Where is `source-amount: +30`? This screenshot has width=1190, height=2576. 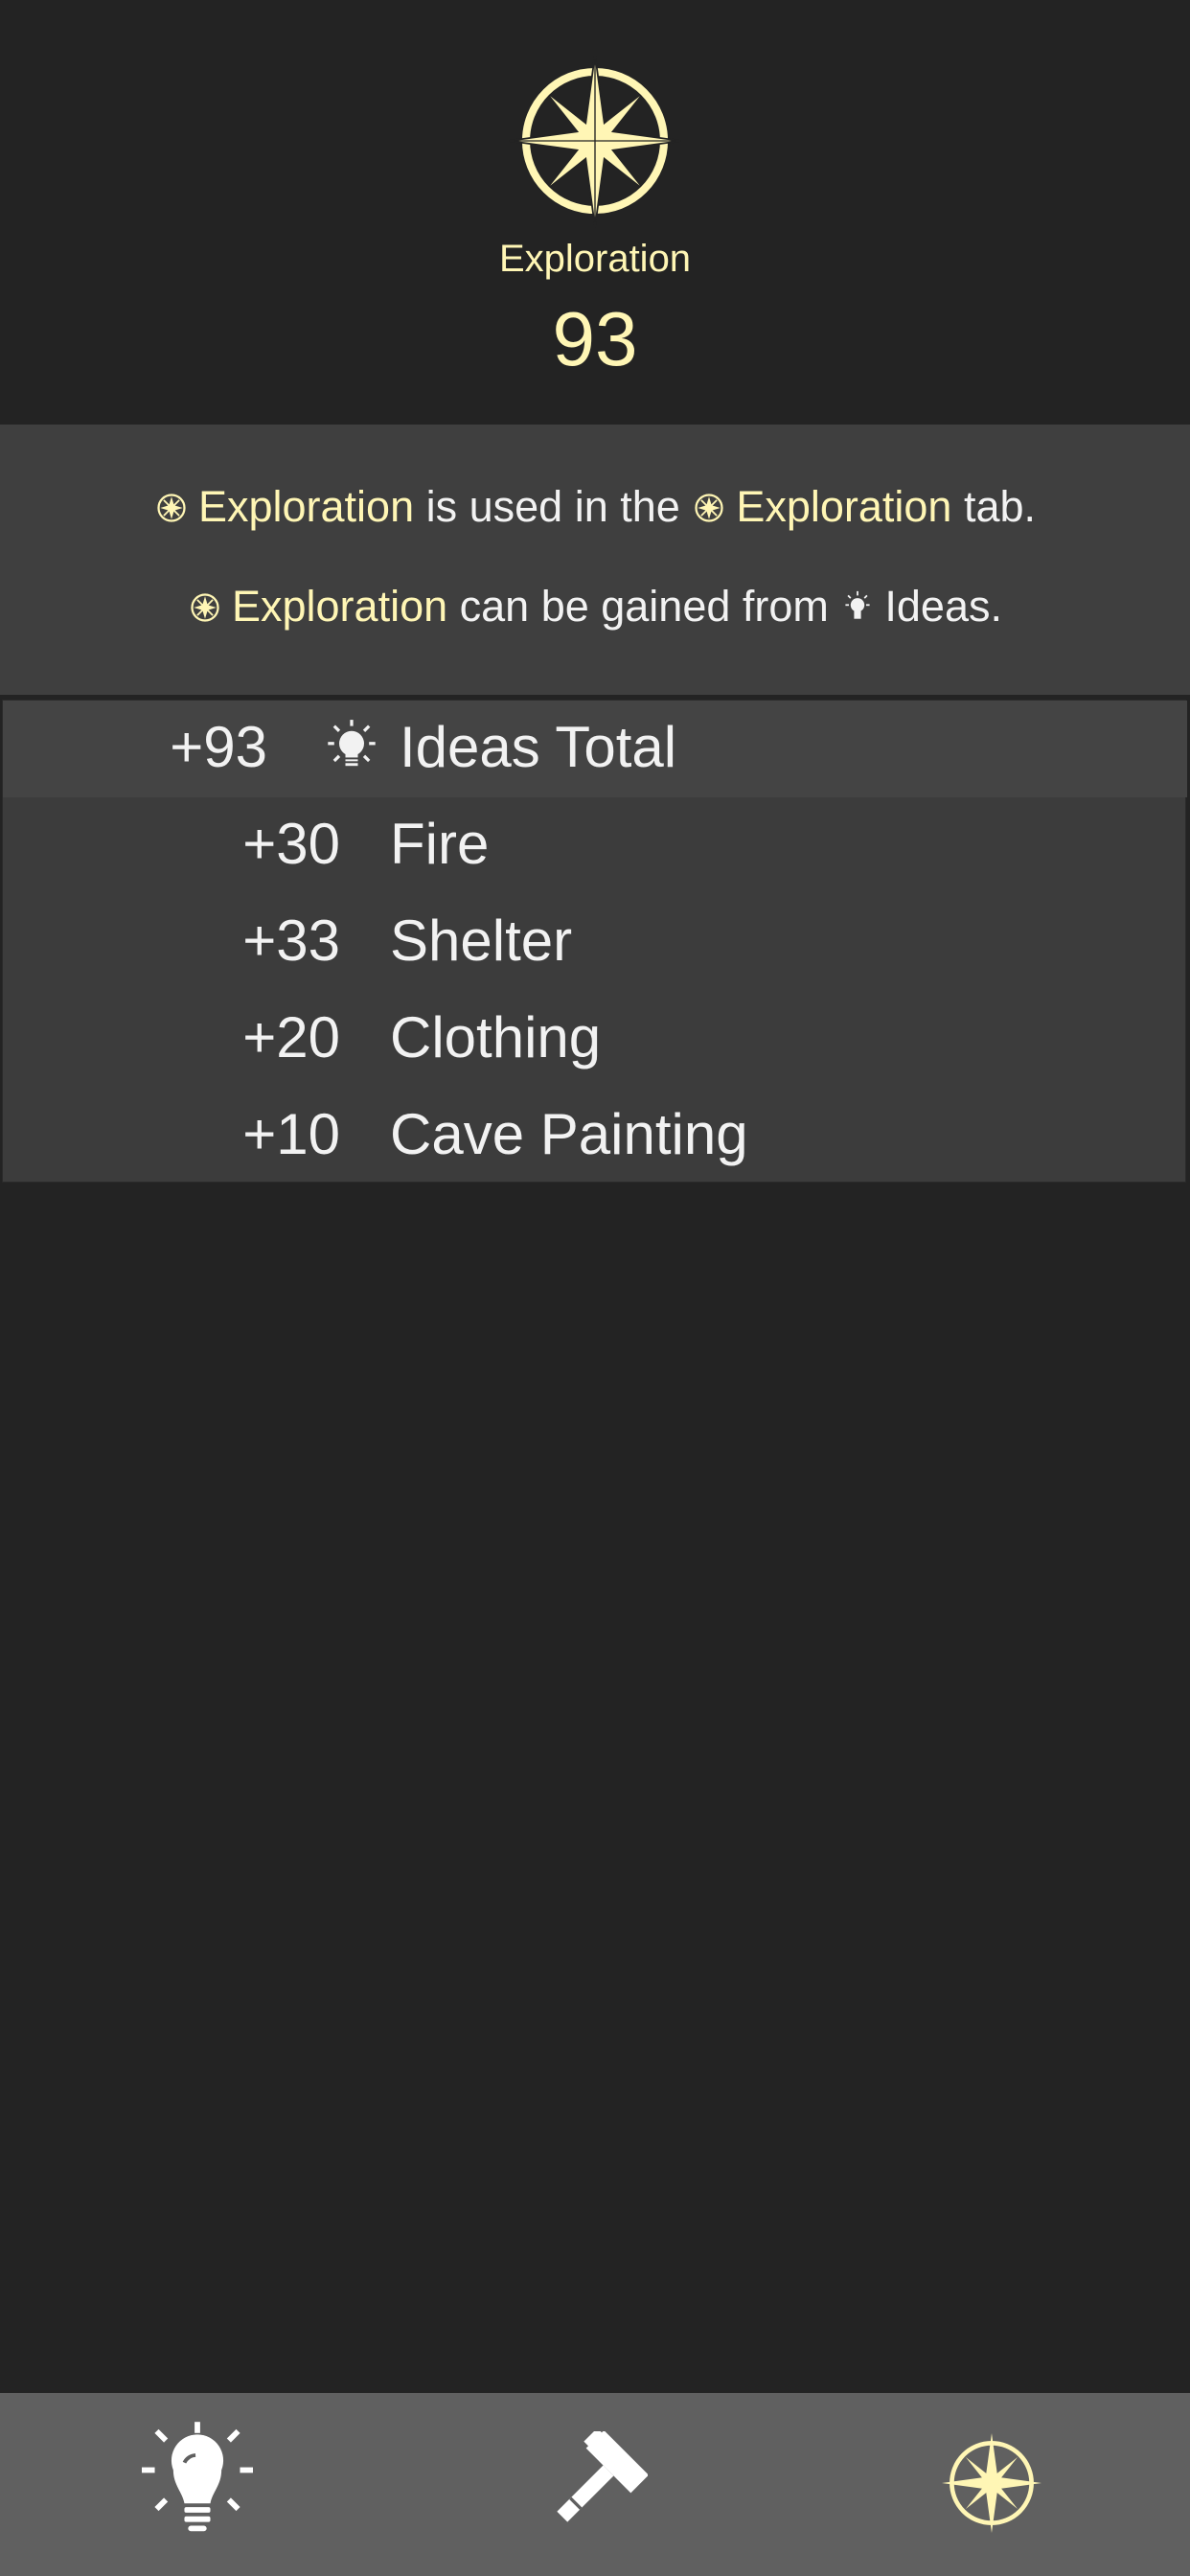
source-amount: +30 is located at coordinates (291, 844).